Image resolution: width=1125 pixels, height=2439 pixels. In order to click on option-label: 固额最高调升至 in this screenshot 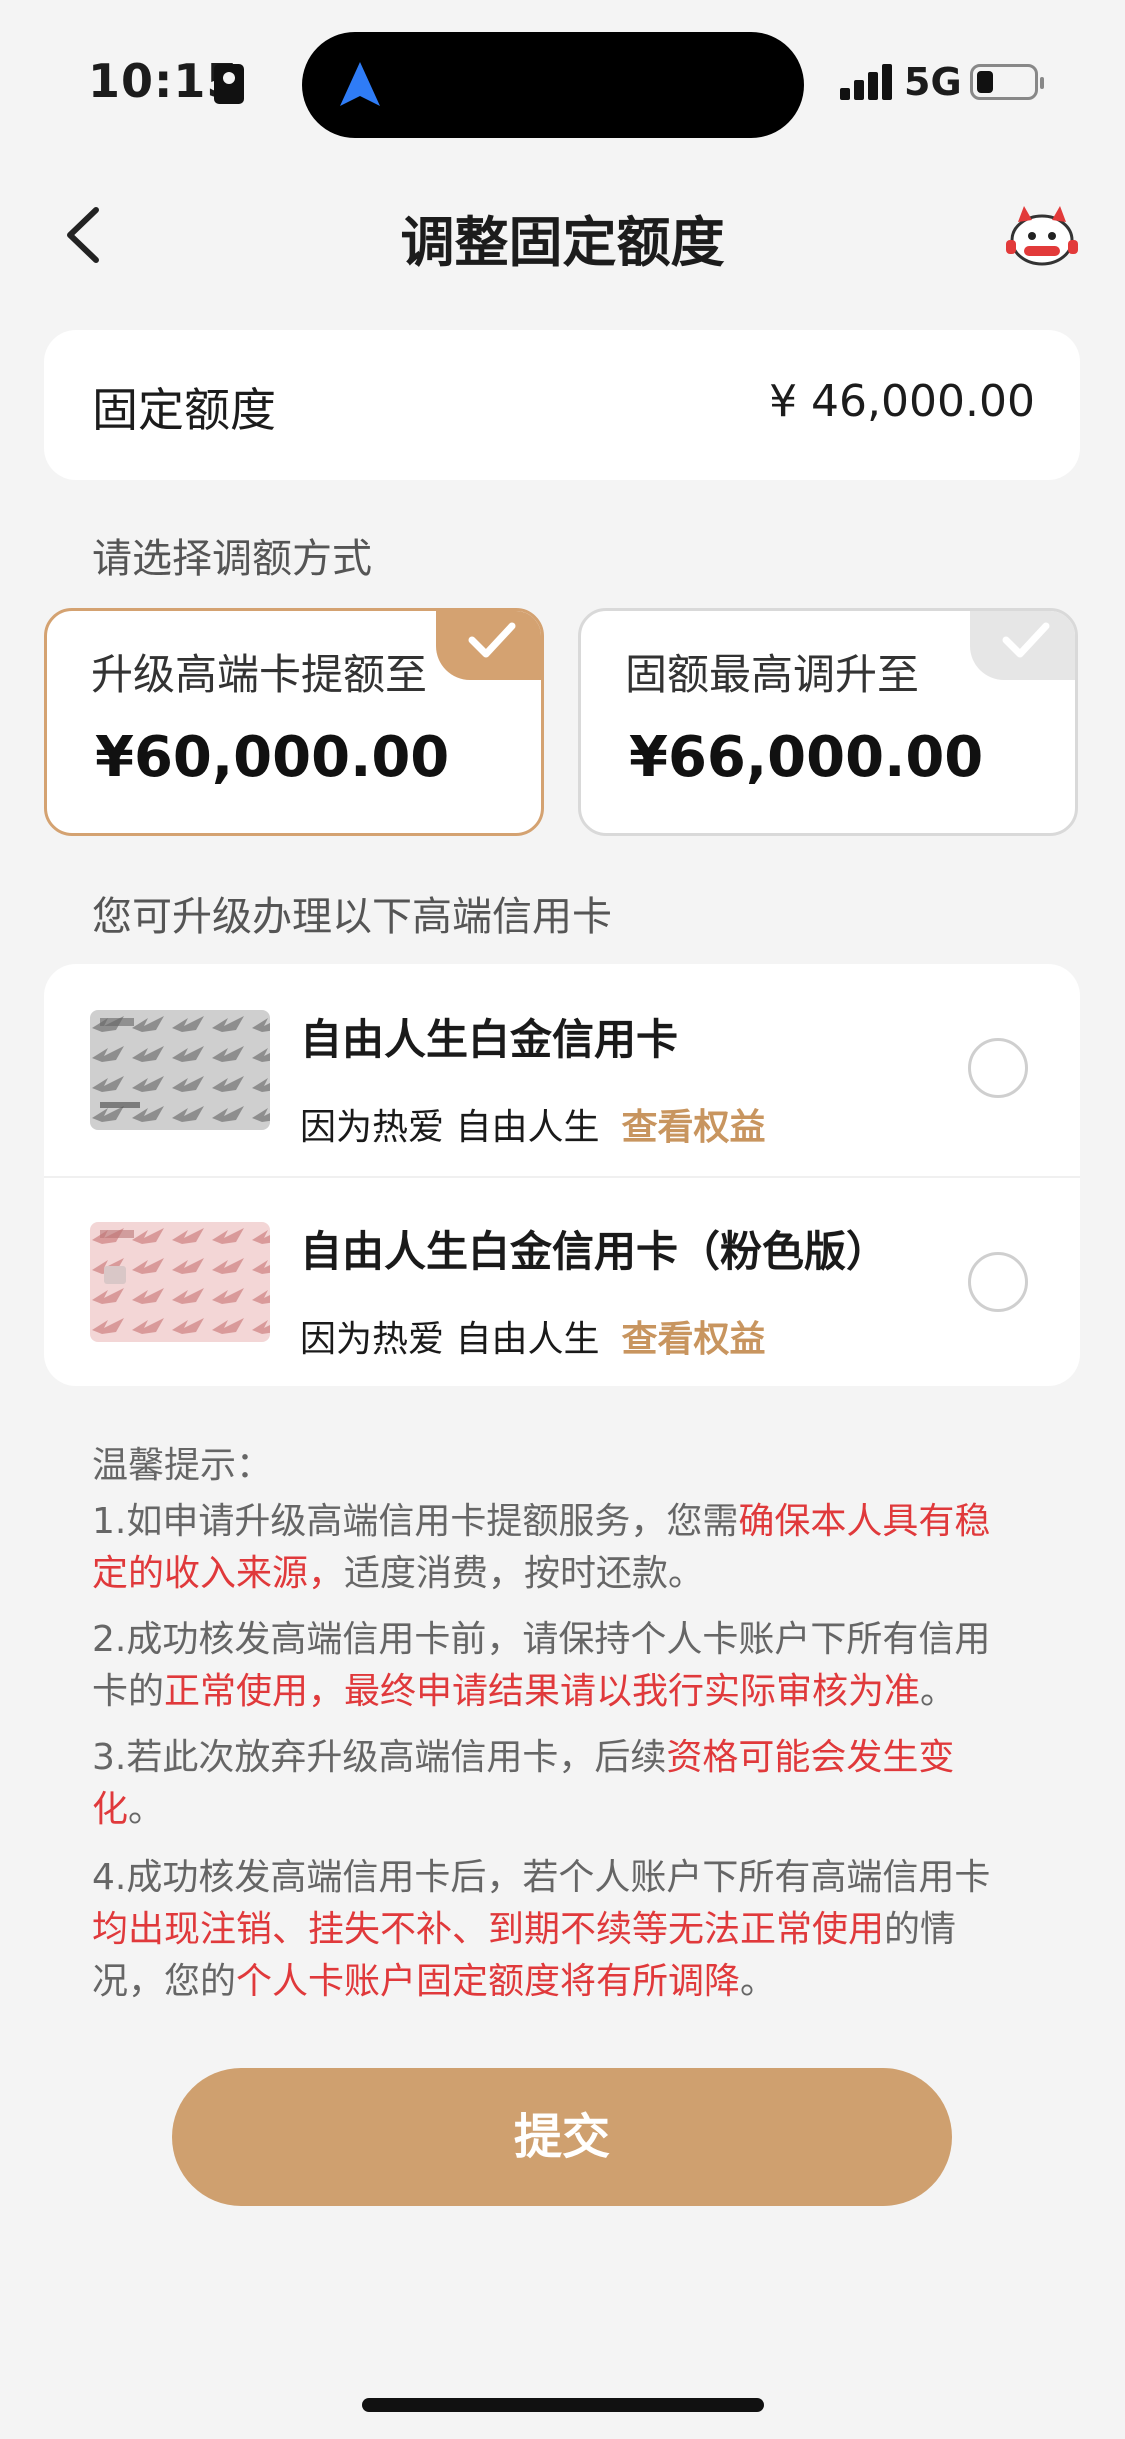, I will do `click(772, 674)`.